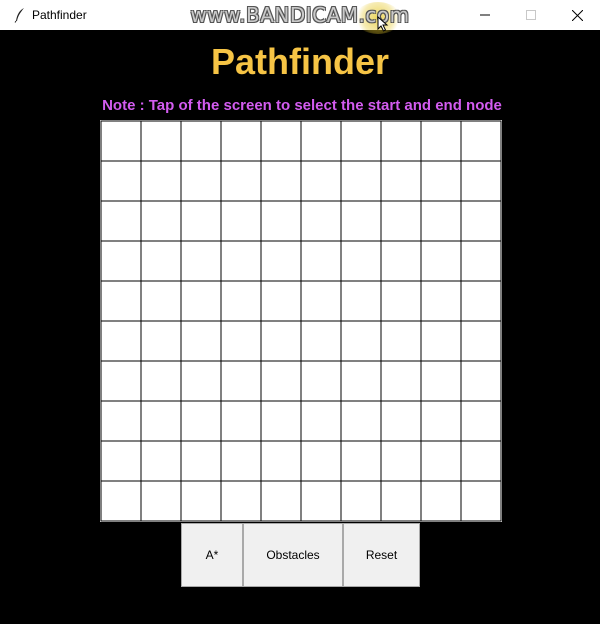  What do you see at coordinates (212, 555) in the screenshot?
I see `astar-button: A*` at bounding box center [212, 555].